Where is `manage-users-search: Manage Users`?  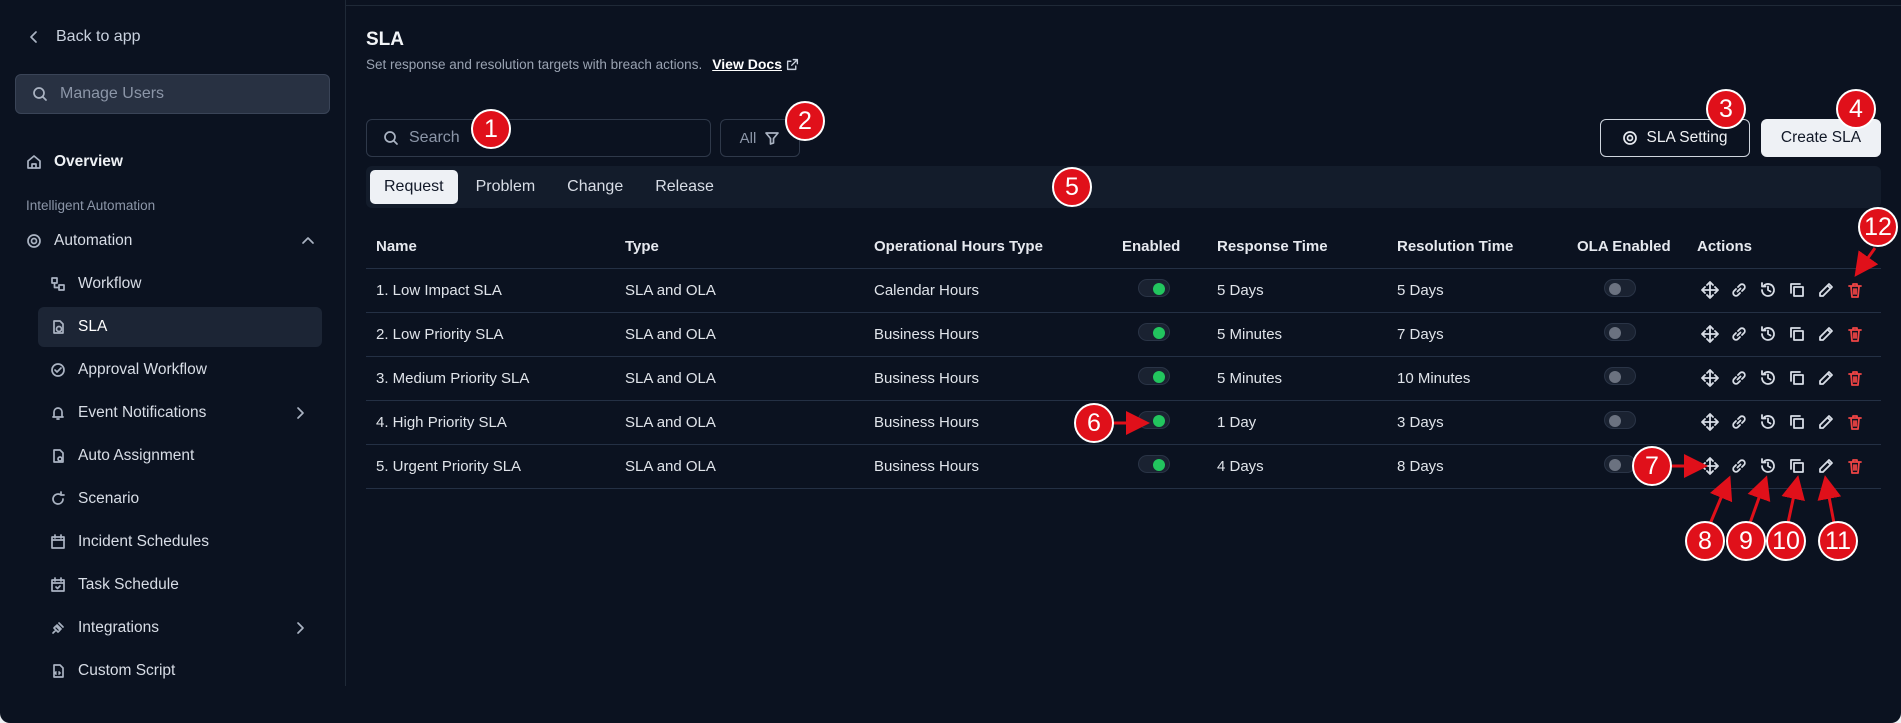
manage-users-search: Manage Users is located at coordinates (172, 94).